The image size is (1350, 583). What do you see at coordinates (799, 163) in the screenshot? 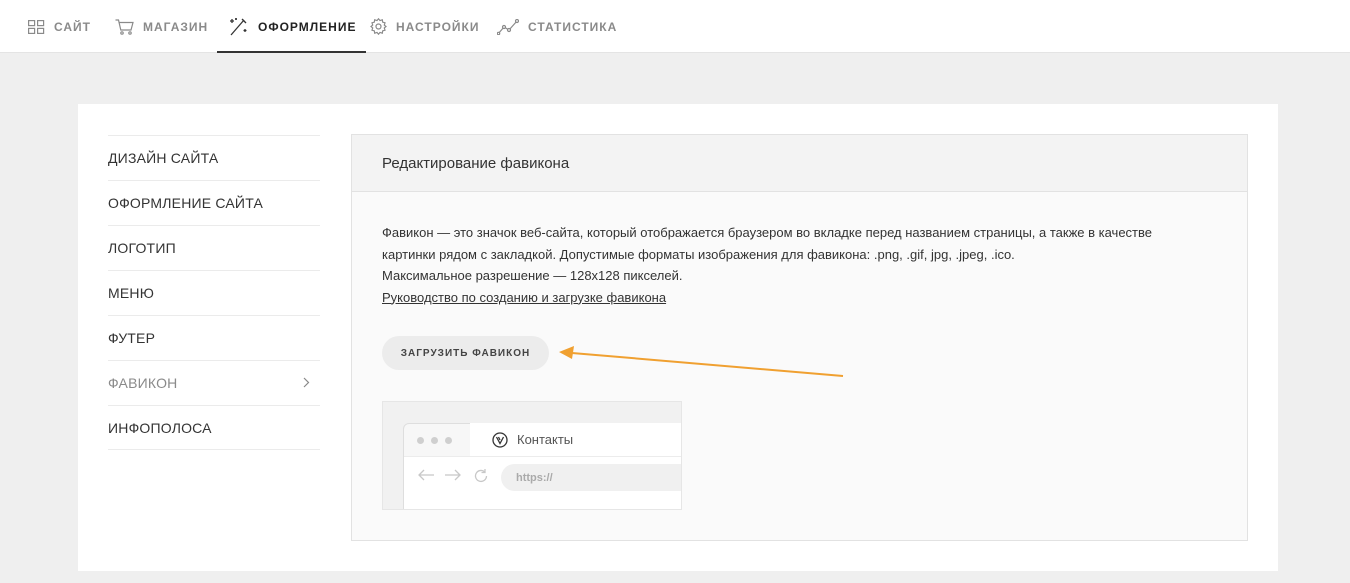
I see `panel-header: Редактирование фавикона` at bounding box center [799, 163].